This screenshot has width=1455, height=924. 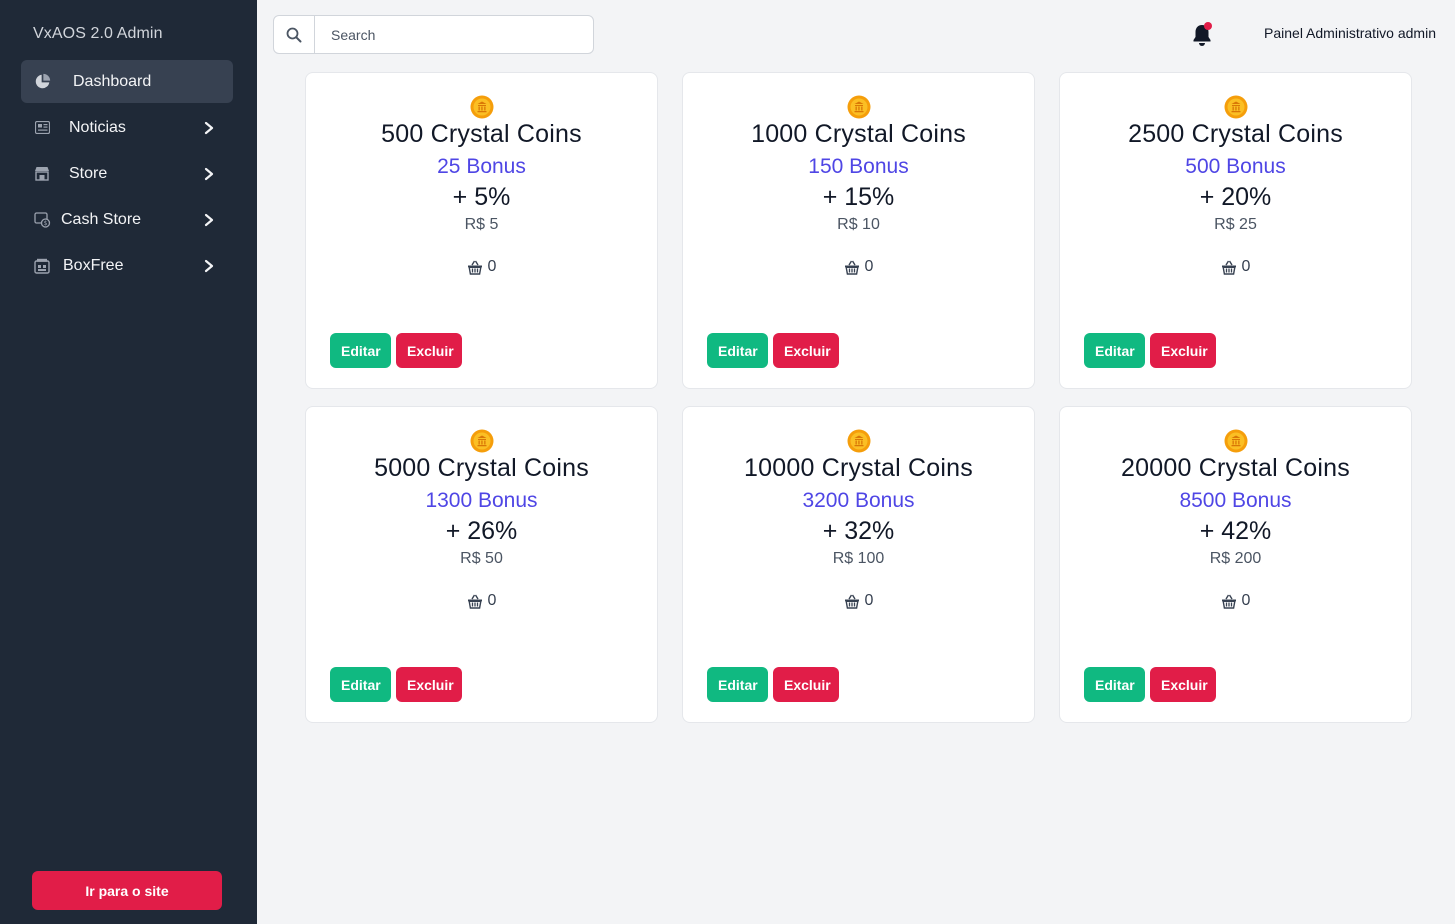 I want to click on card-percent: + 42%, so click(x=1235, y=531).